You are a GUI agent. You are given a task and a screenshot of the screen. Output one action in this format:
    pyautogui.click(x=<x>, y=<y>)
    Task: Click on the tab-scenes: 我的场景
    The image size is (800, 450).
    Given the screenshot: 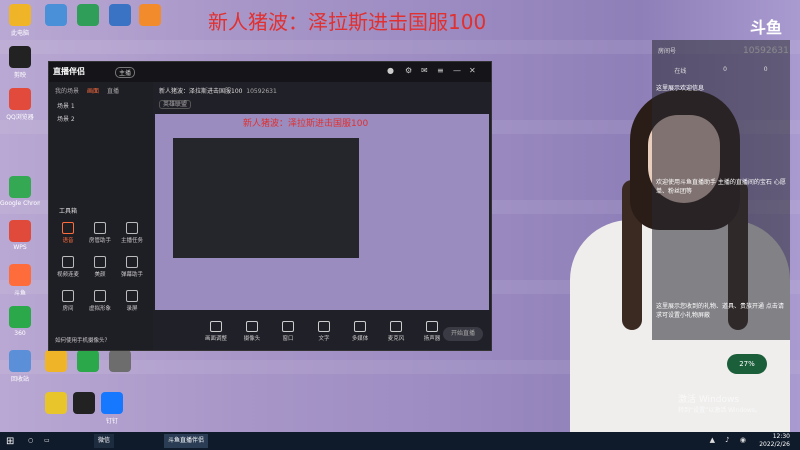 What is the action you would take?
    pyautogui.click(x=67, y=90)
    